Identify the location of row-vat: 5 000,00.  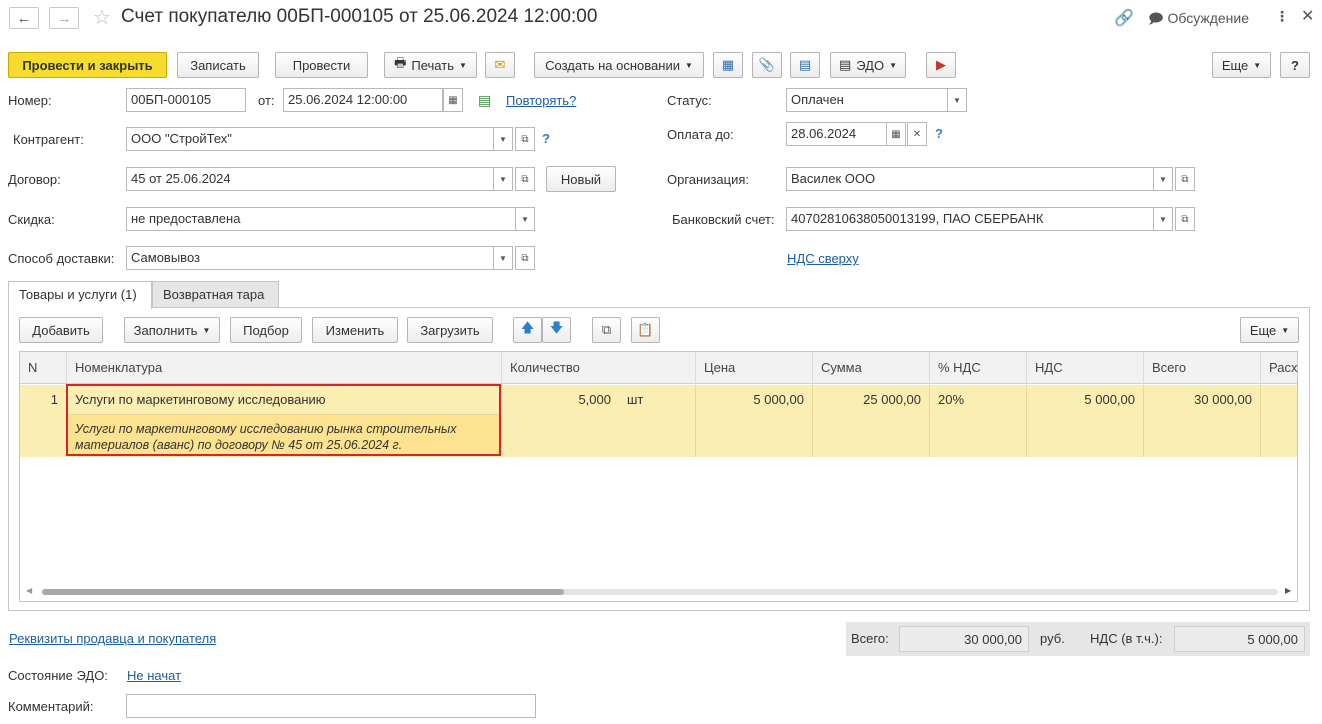
(1085, 421).